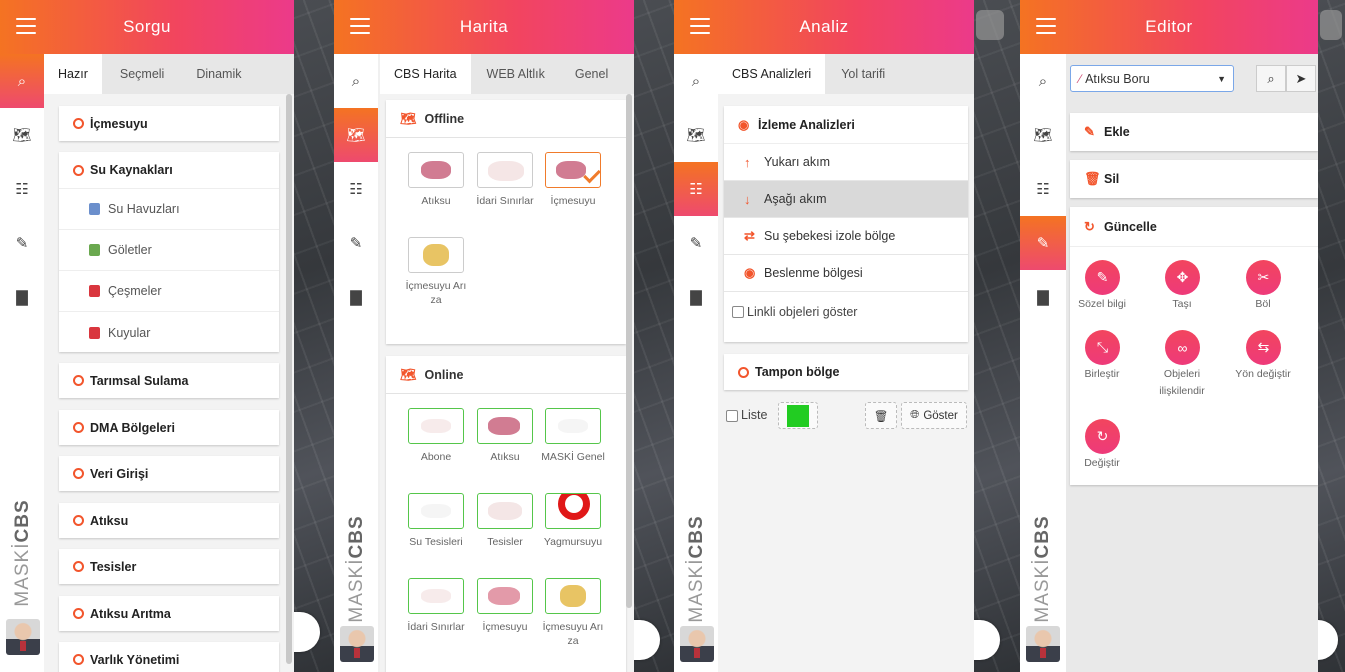  I want to click on merge-button: ⤡, so click(1102, 347).